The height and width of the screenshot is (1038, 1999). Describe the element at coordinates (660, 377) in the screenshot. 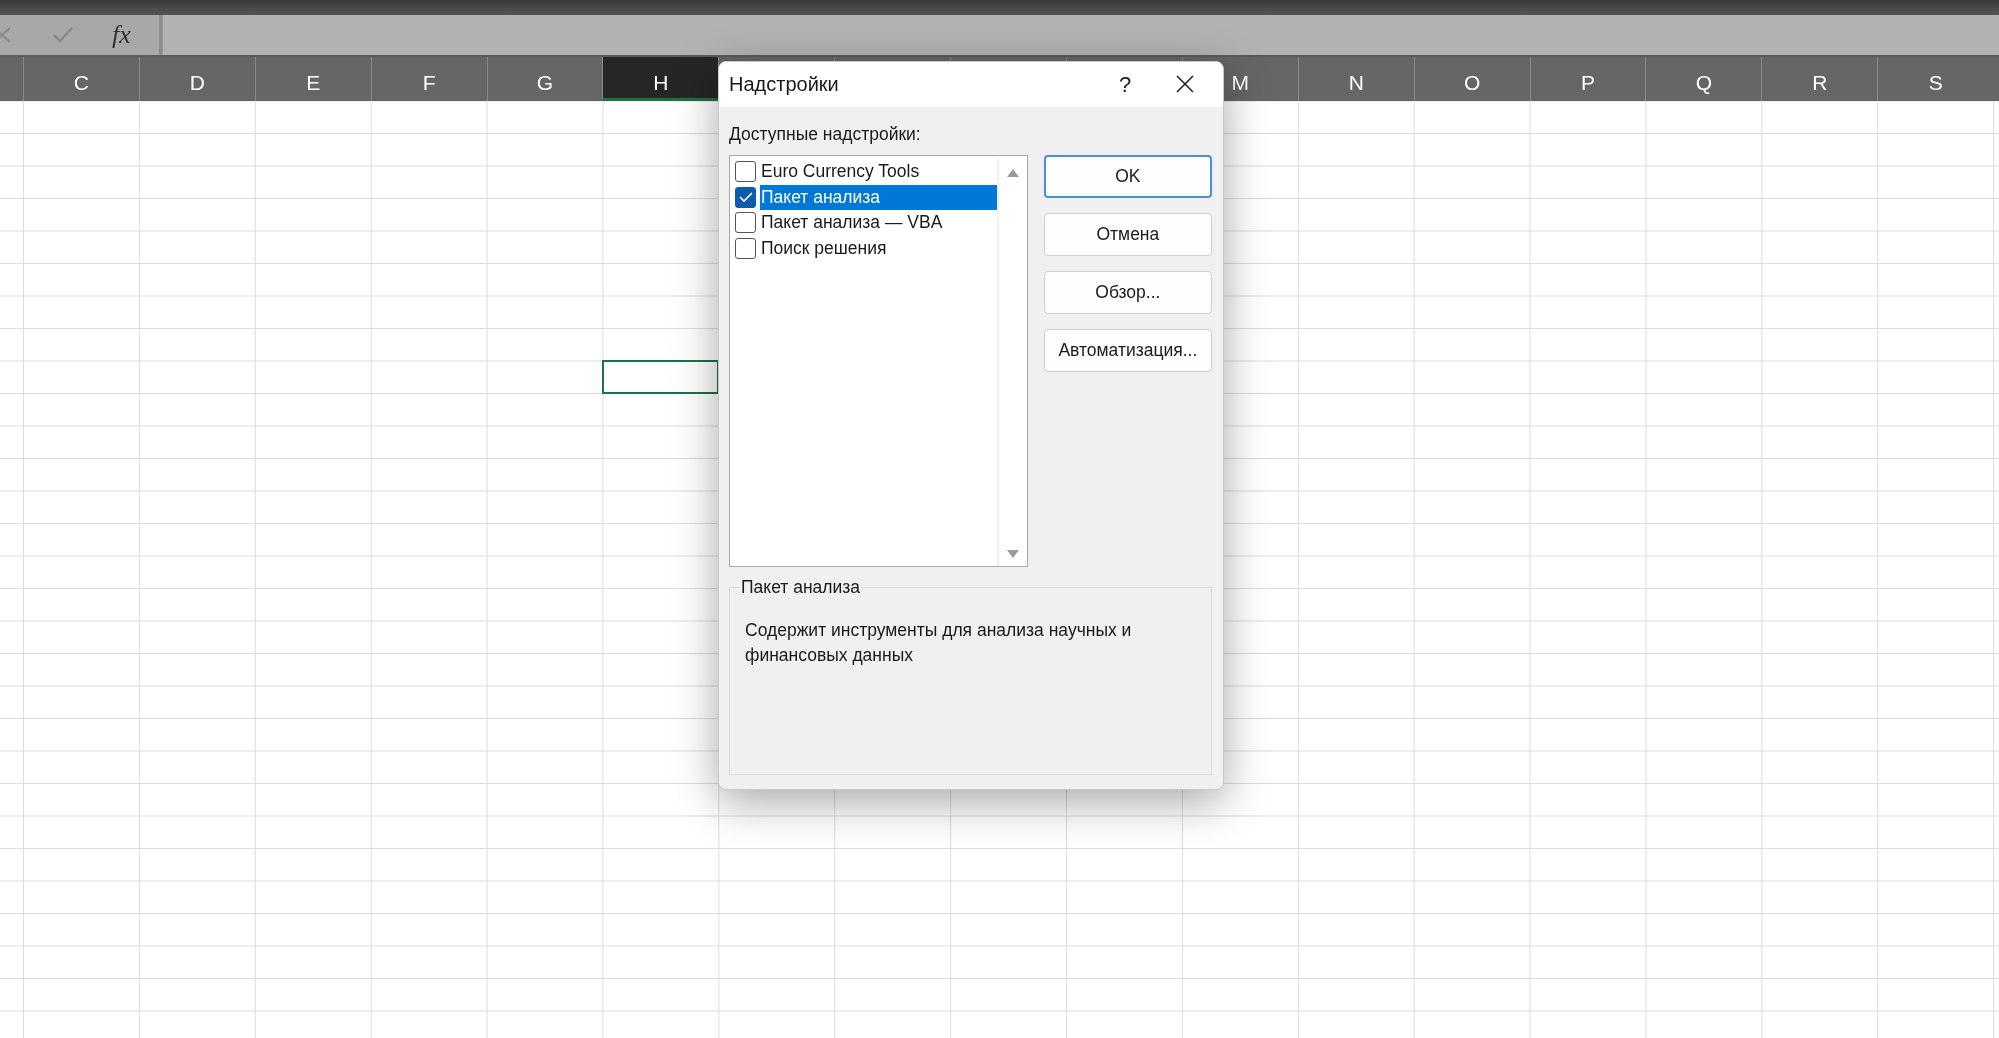

I see `selected-cell` at that location.